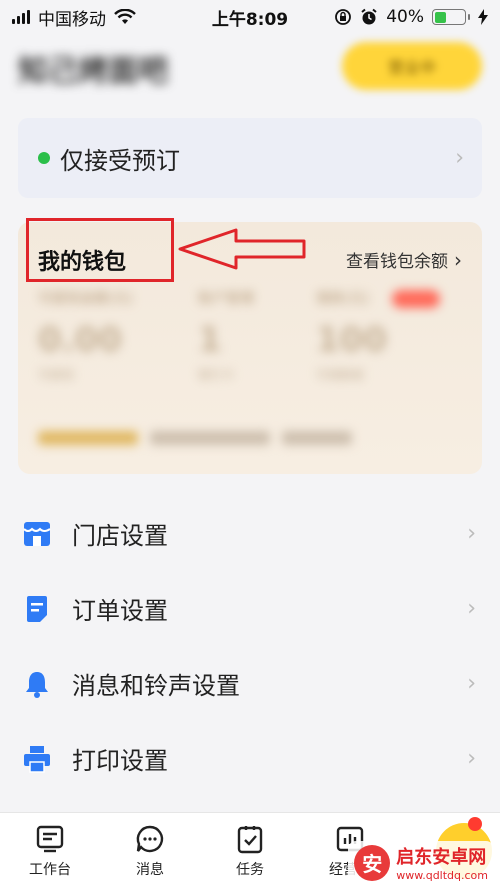 The width and height of the screenshot is (500, 888). I want to click on carrier-label: 中国移动, so click(72, 19).